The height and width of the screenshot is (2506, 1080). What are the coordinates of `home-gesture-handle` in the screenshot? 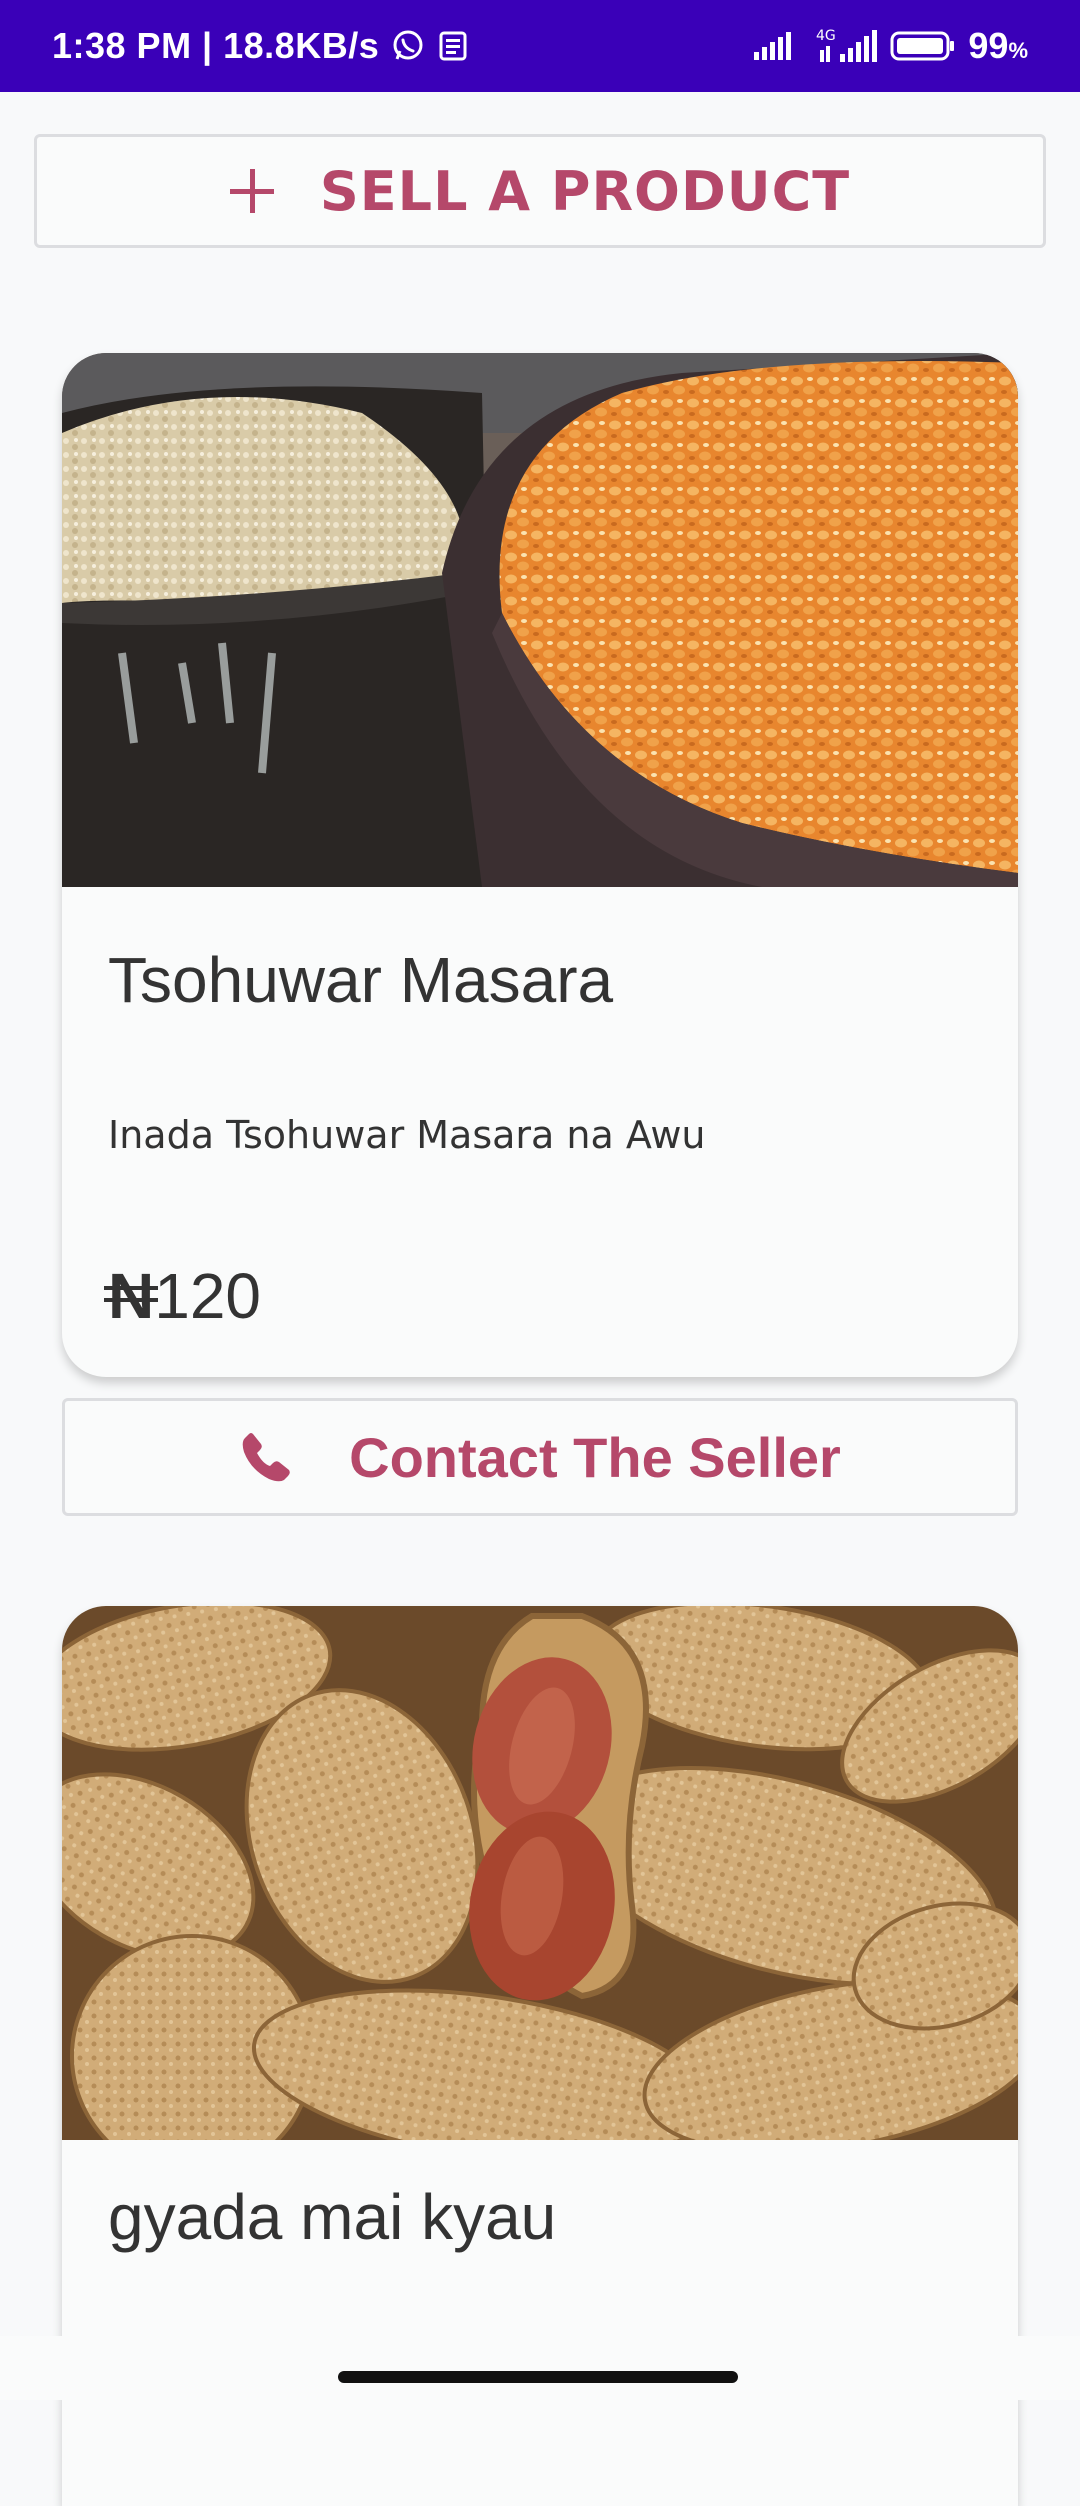 It's located at (538, 2377).